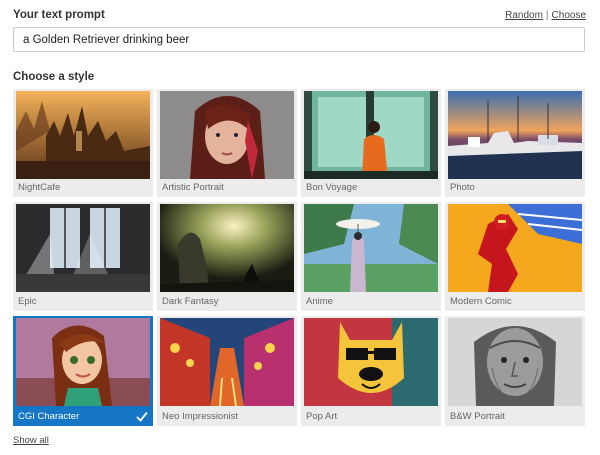  Describe the element at coordinates (462, 187) in the screenshot. I see `style-label-photo: Photo` at that location.